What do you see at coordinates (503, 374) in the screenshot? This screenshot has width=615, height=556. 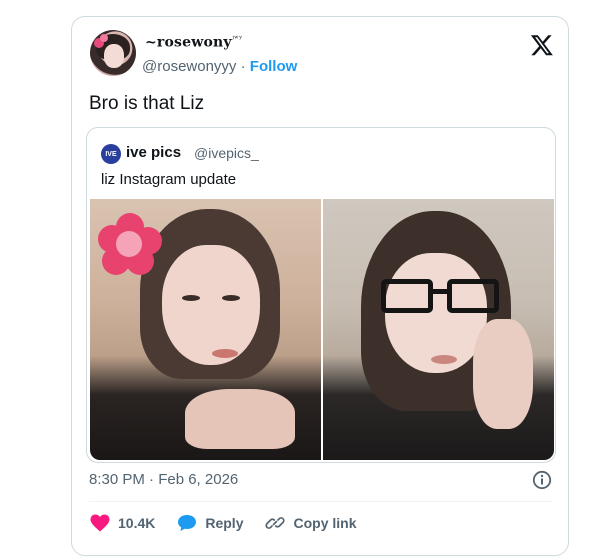 I see `photo2-hand` at bounding box center [503, 374].